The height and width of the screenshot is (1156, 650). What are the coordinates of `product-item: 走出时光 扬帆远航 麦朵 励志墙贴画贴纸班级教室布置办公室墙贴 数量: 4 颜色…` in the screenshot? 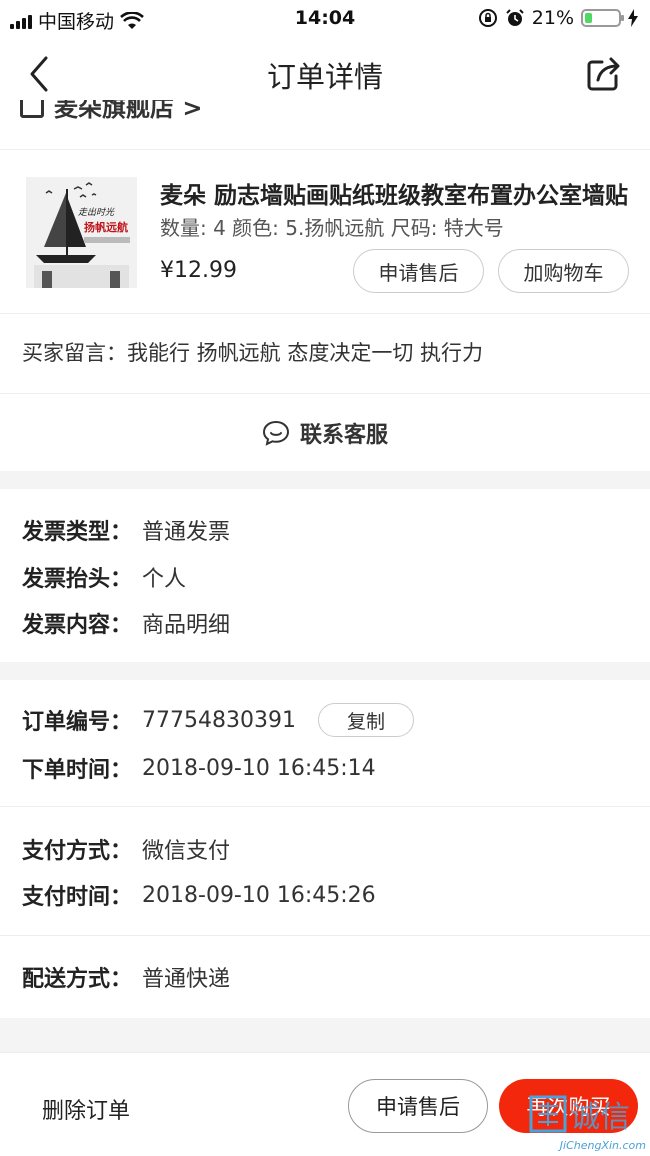 It's located at (325, 237).